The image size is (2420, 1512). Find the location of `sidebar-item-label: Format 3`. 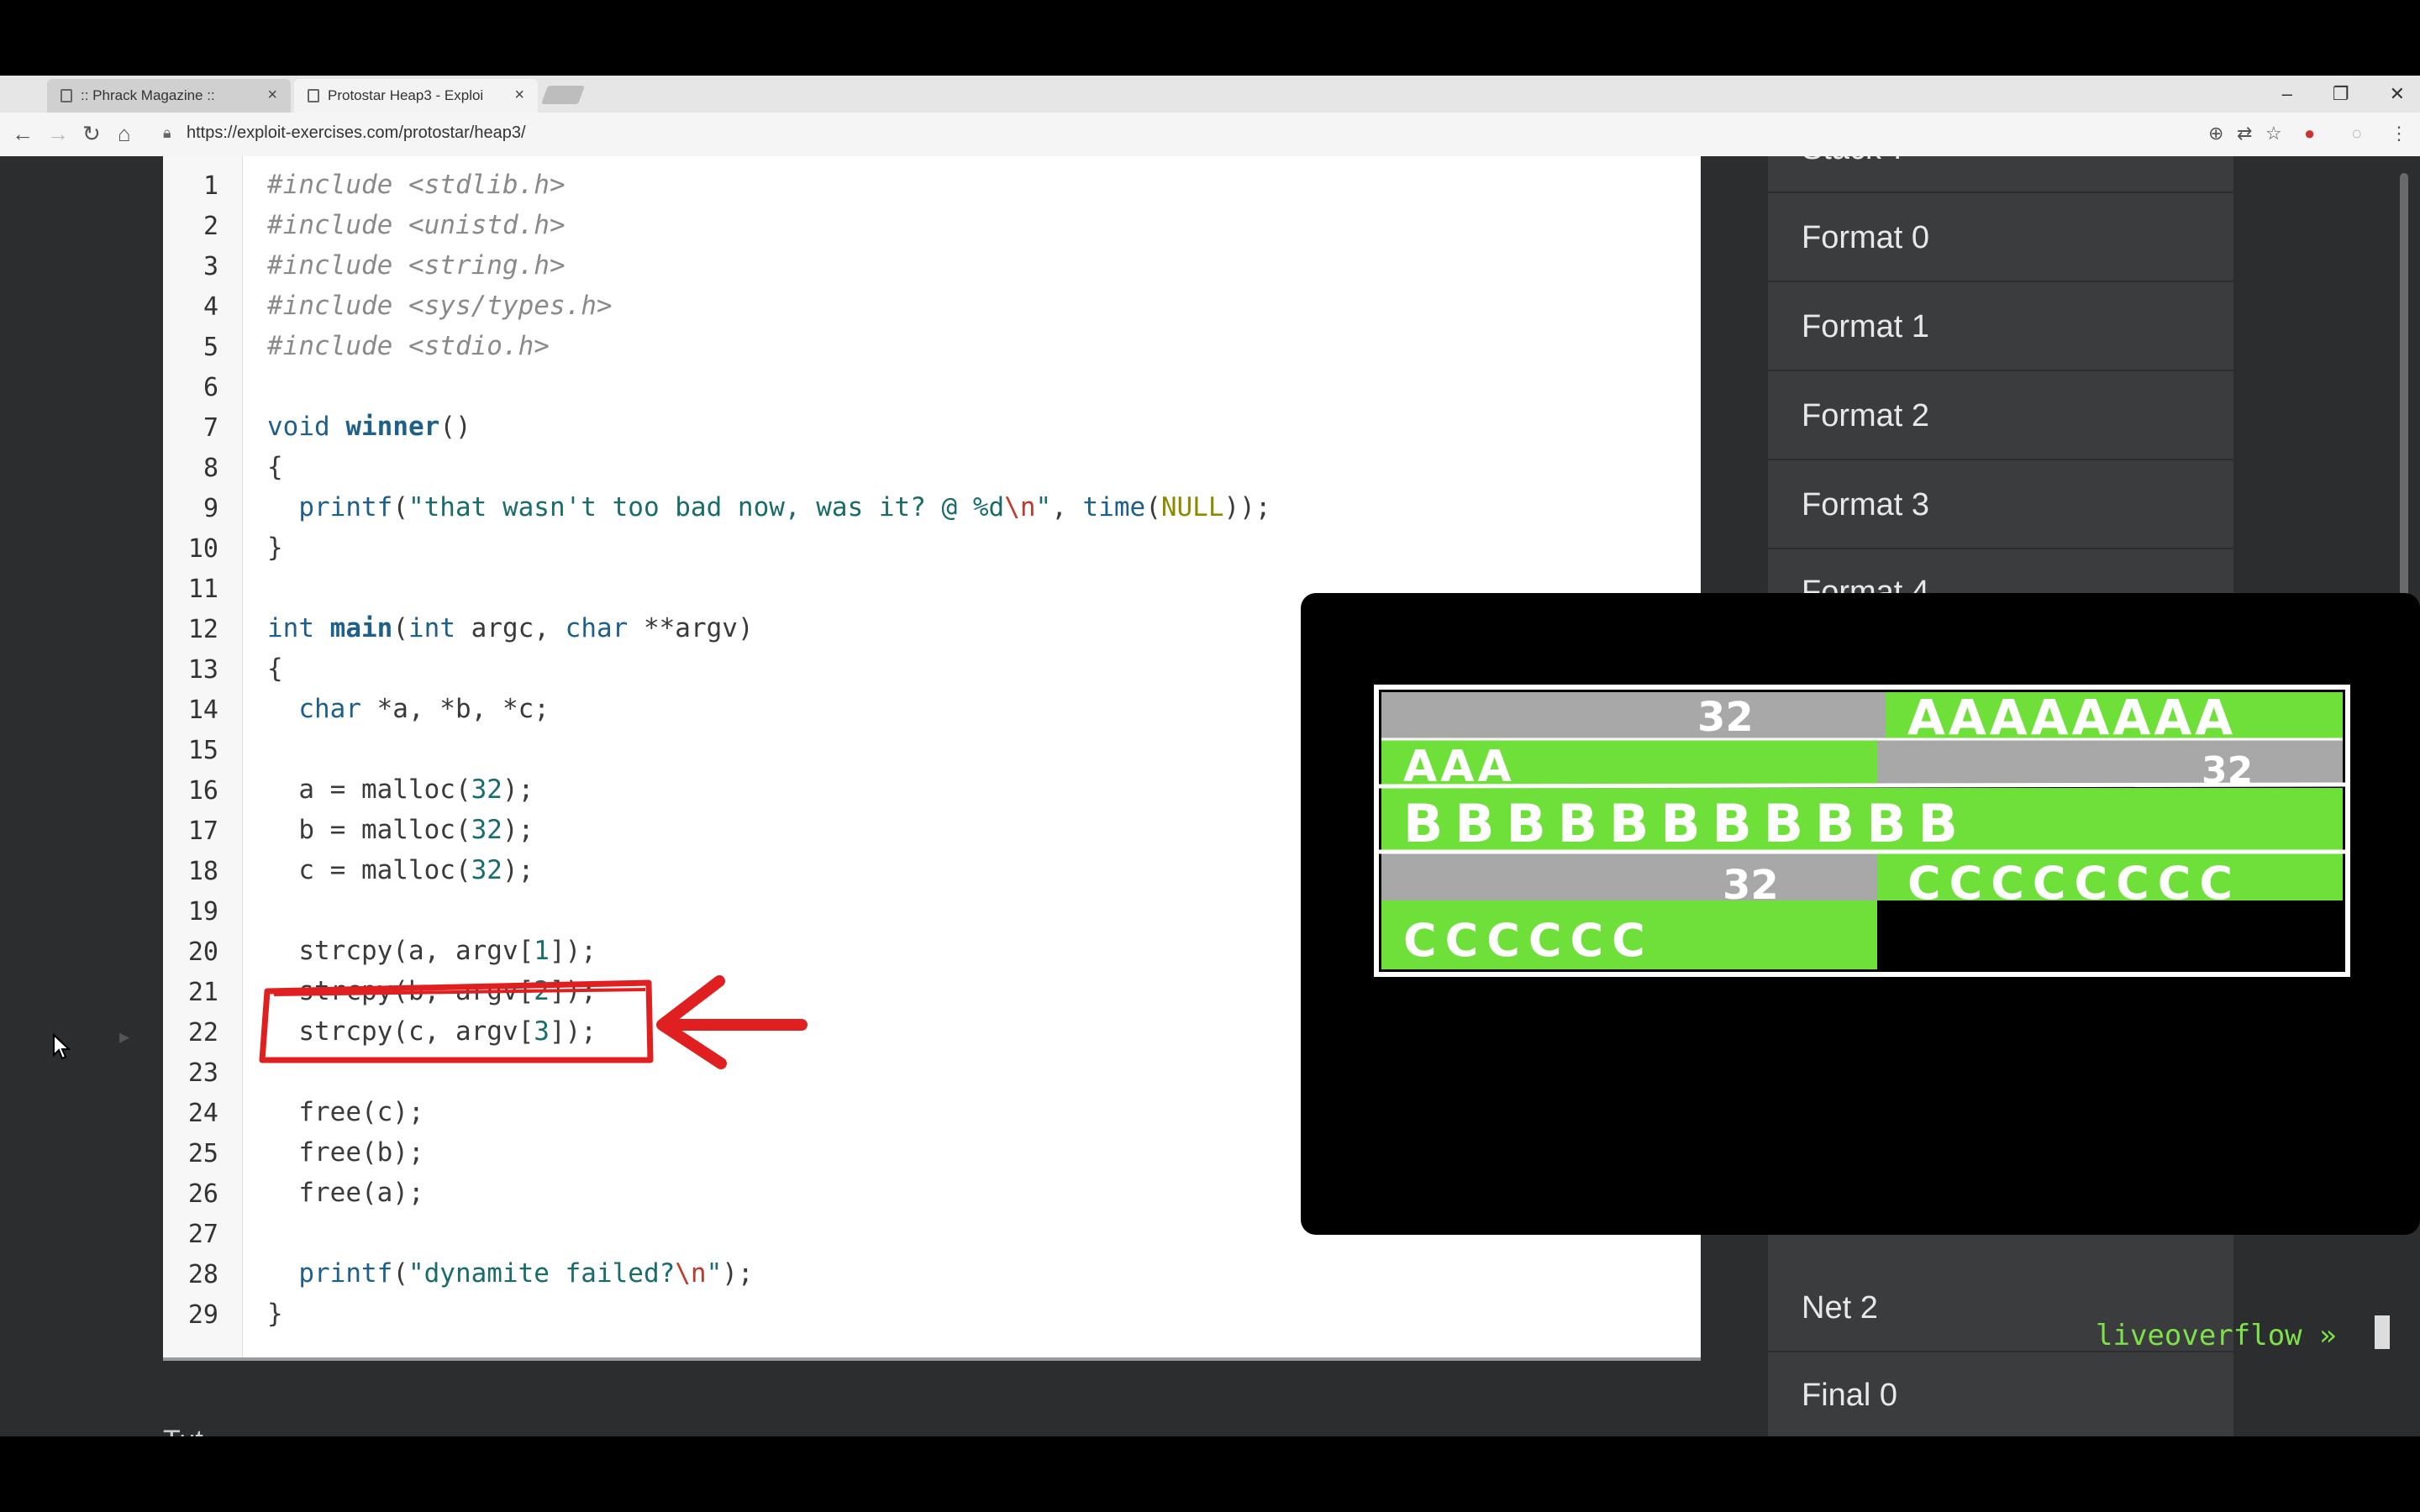

sidebar-item-label: Format 3 is located at coordinates (1866, 504).